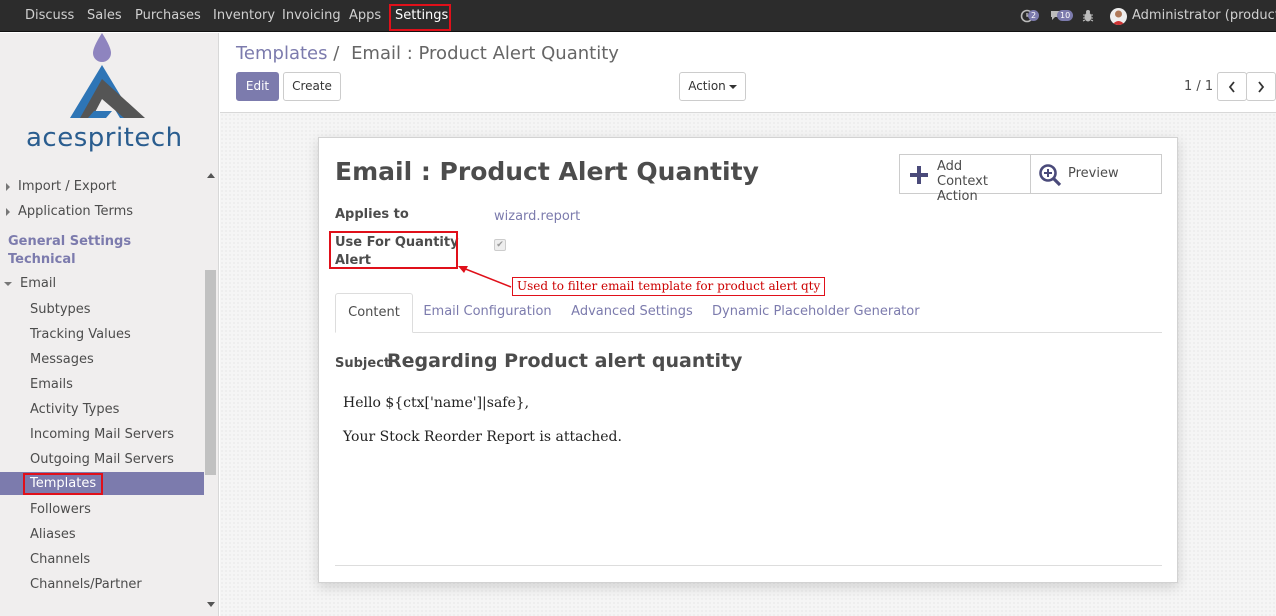  I want to click on settings-highlight-box, so click(420, 17).